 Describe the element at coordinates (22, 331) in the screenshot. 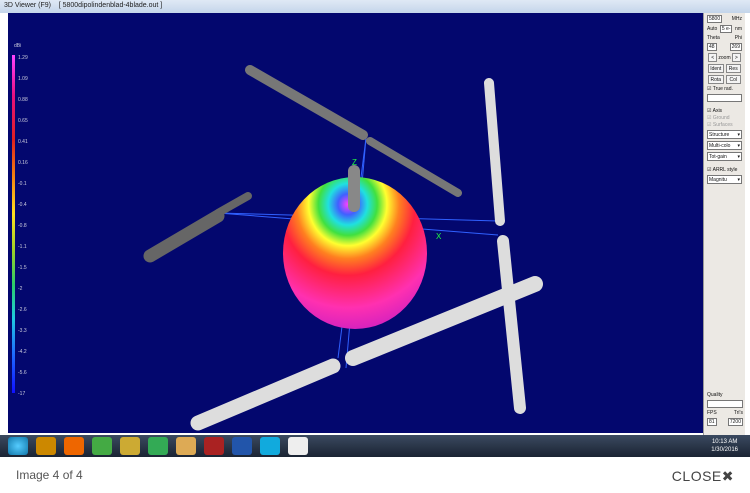

I see `legend-tick-label: -3.3` at that location.